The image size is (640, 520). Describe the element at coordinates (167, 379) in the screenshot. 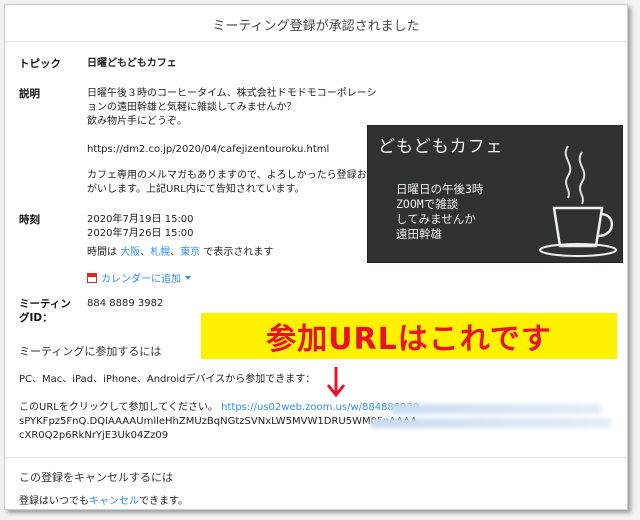

I see `join-devices-text: PC、Mac、iPad、iPhone、Androidデバイスから参加できます：` at that location.